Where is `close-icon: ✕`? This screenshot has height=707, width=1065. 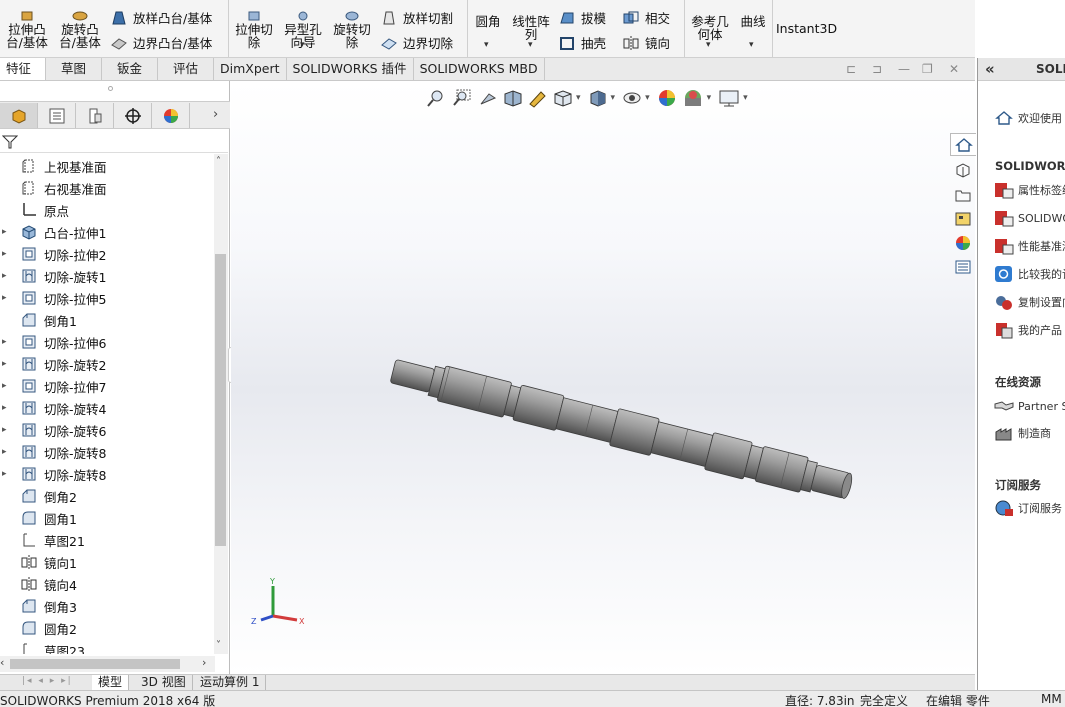 close-icon: ✕ is located at coordinates (954, 69).